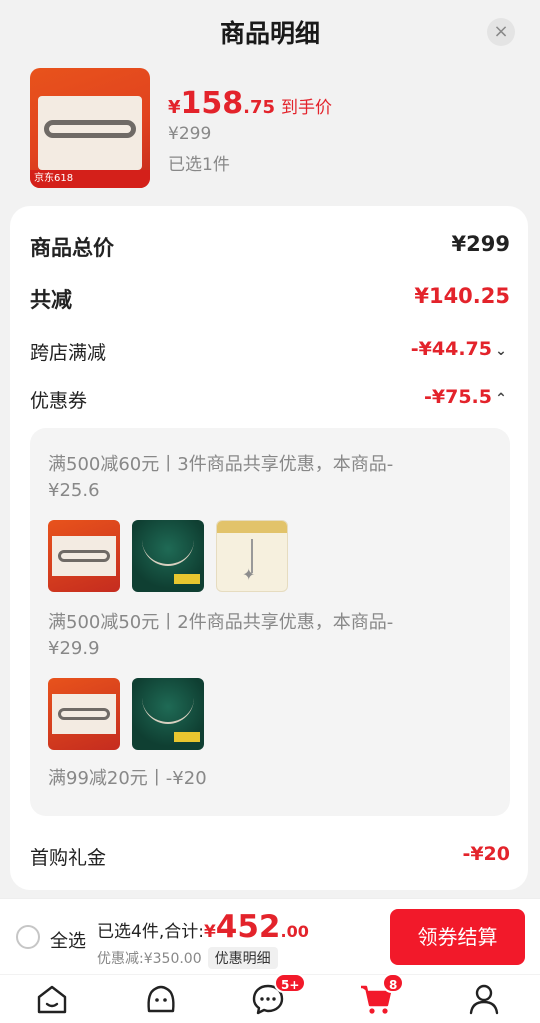 The image size is (540, 1023). I want to click on page-title: 商品明细, so click(269, 33).